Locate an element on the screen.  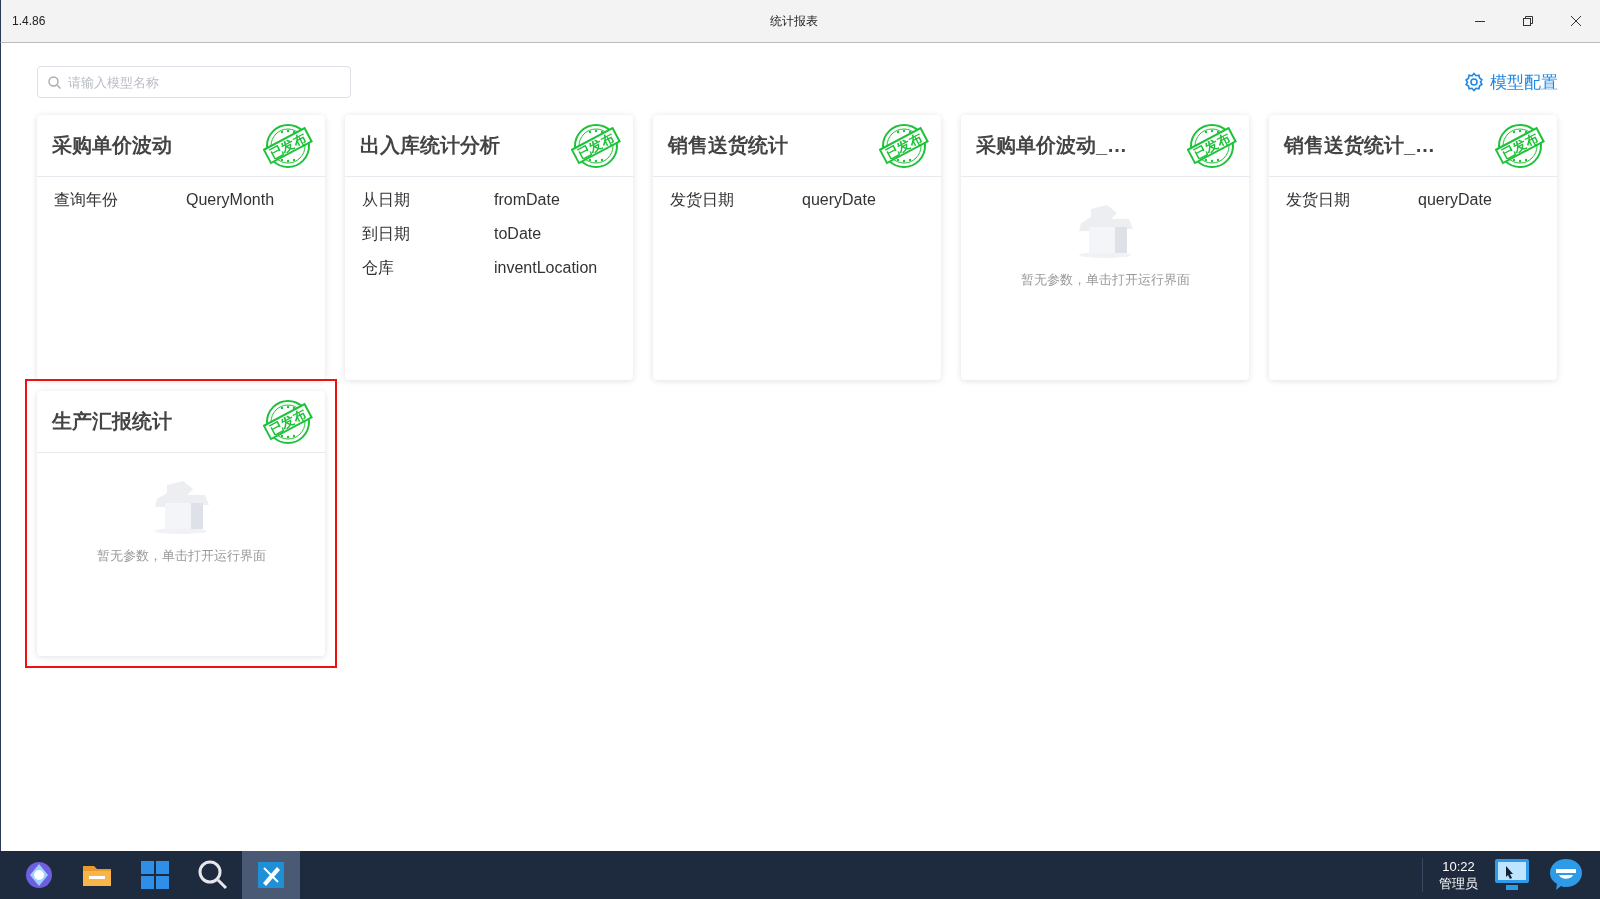
param-label: 到日期 is located at coordinates (386, 233).